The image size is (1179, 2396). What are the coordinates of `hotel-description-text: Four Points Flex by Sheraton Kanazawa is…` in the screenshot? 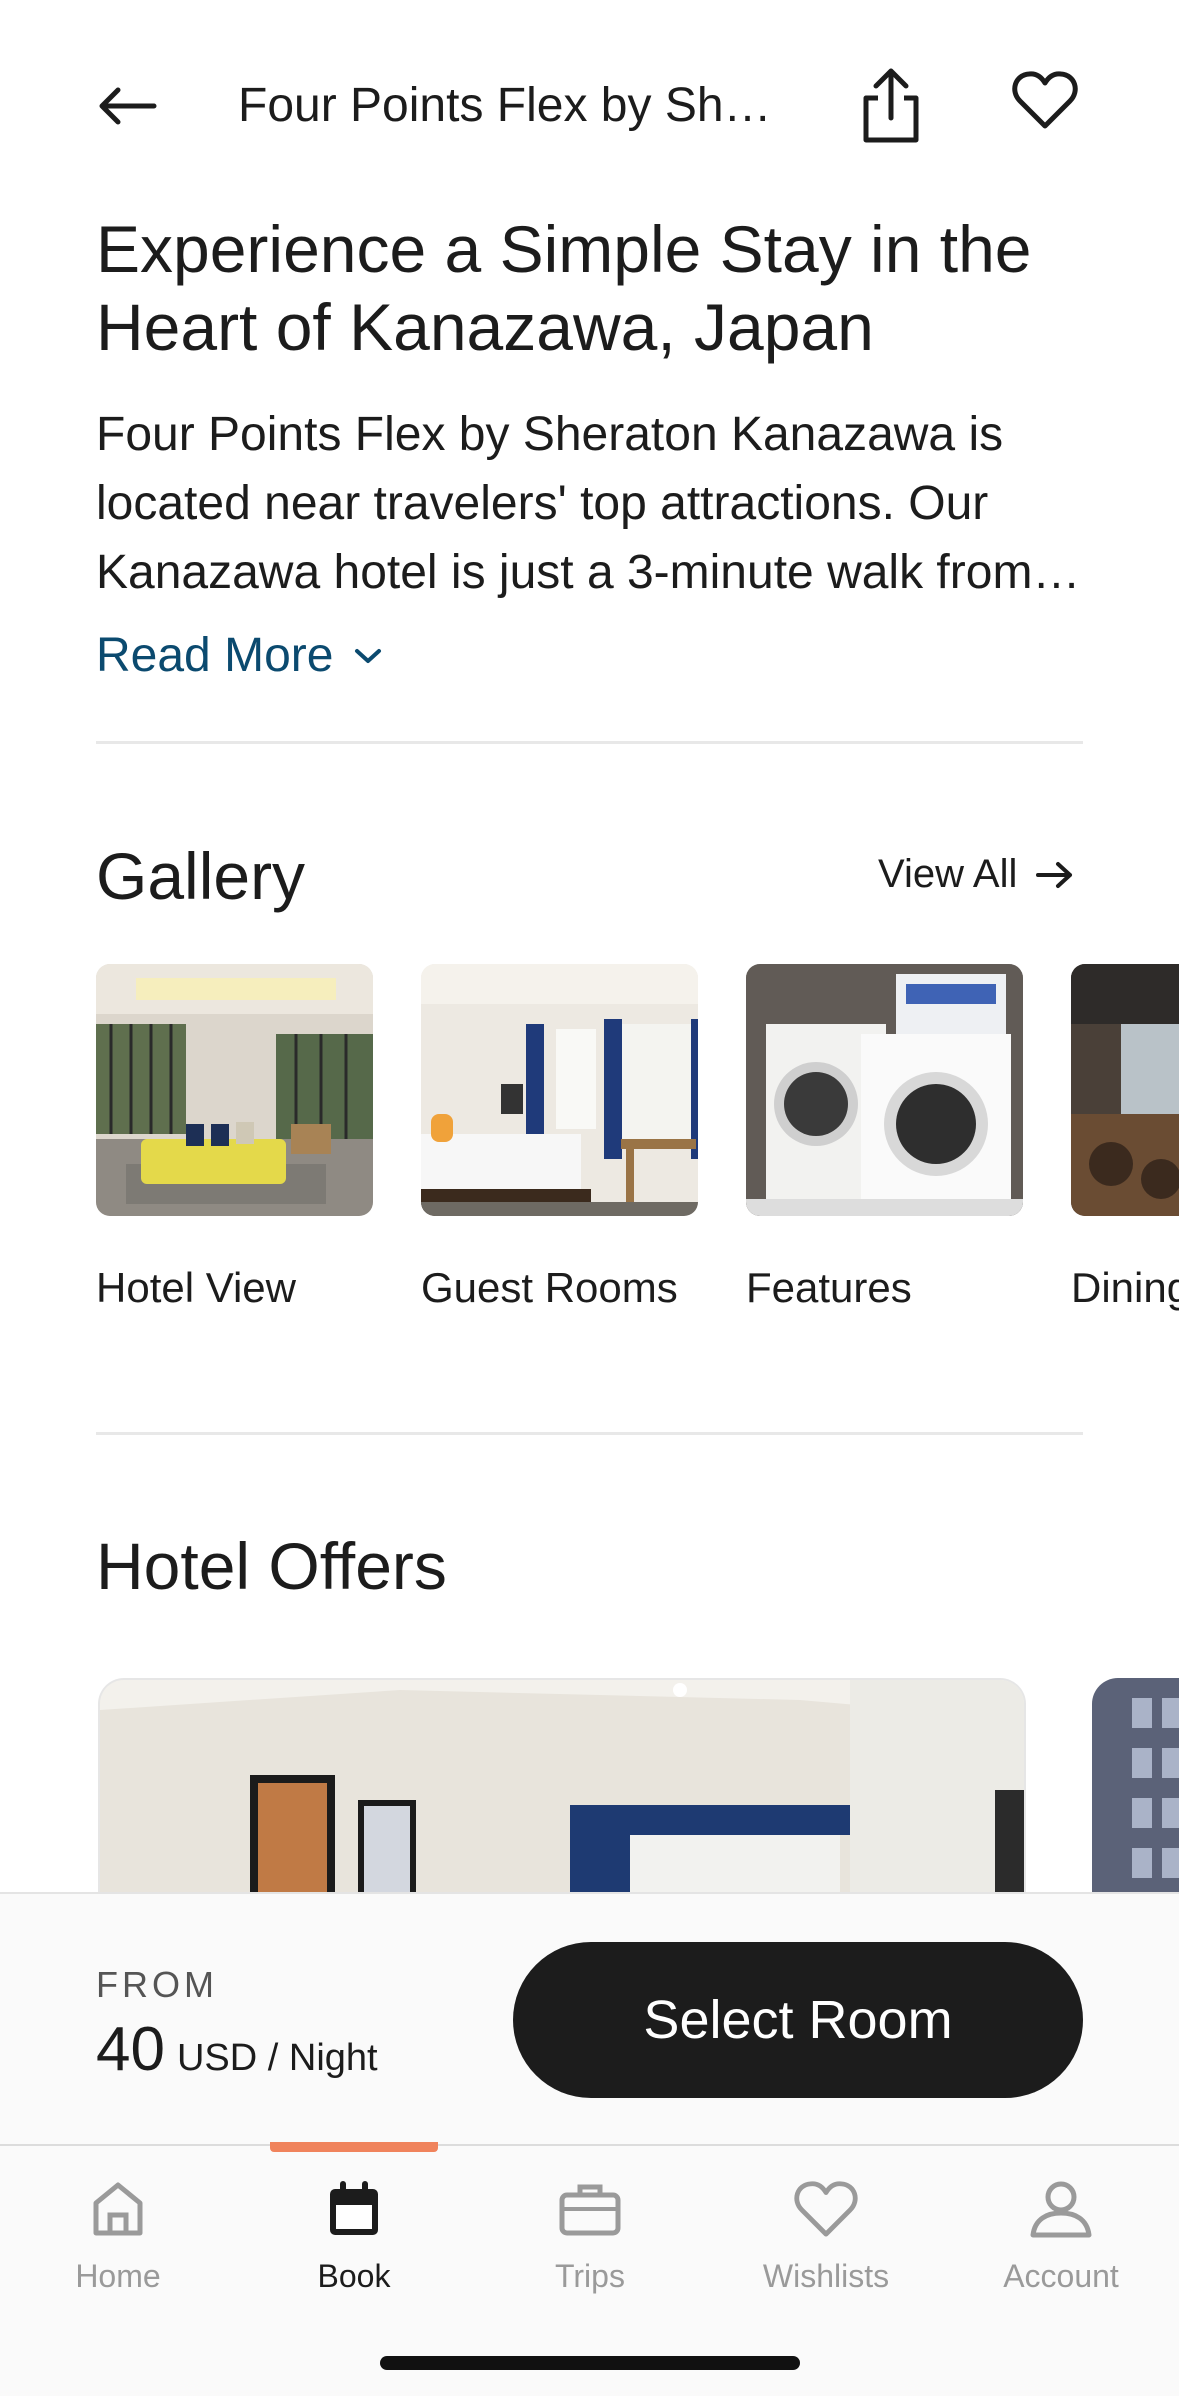 It's located at (588, 503).